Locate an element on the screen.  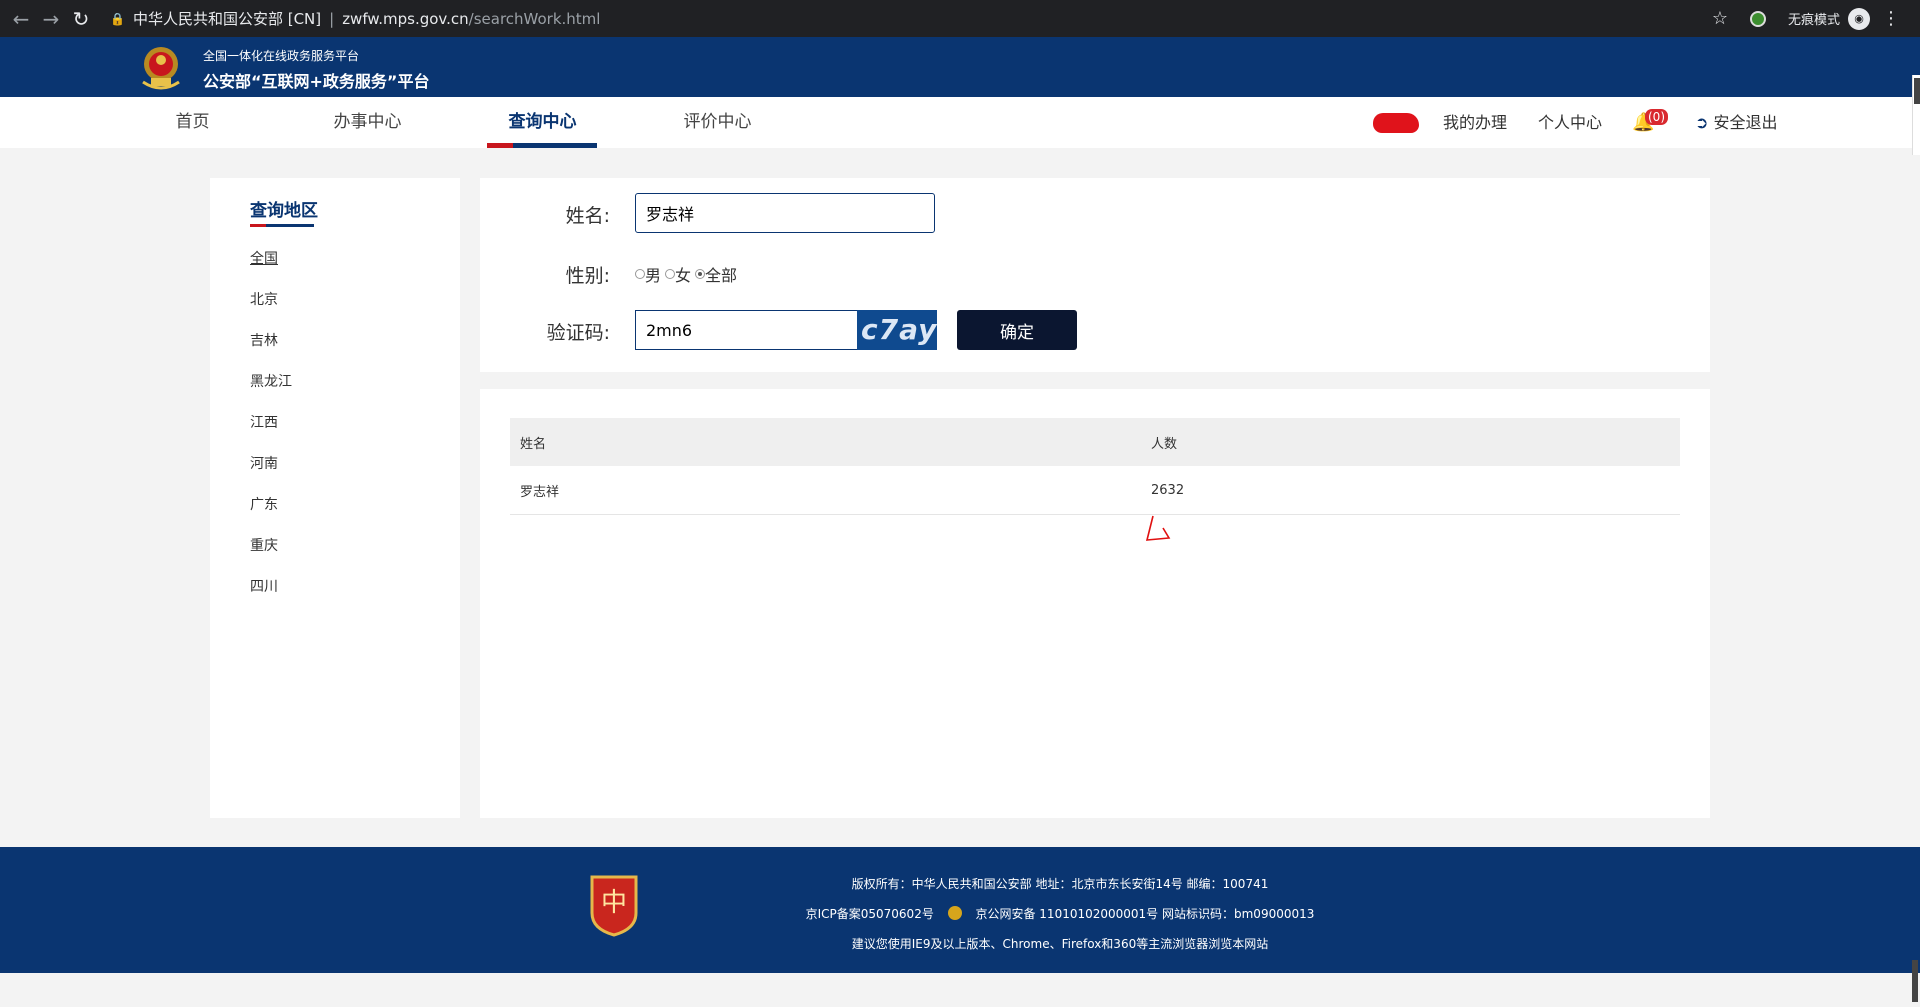
site-header: 全国一体化在线政务服务平台 公安部“互联网+政务服务”平台 is located at coordinates (960, 67).